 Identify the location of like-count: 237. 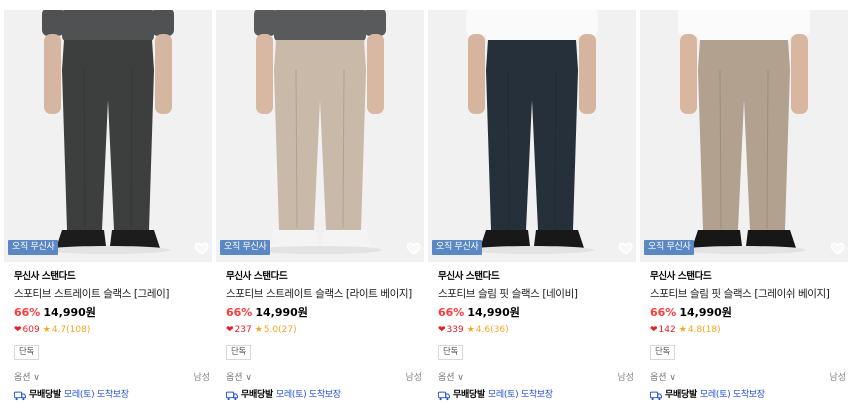
(243, 330).